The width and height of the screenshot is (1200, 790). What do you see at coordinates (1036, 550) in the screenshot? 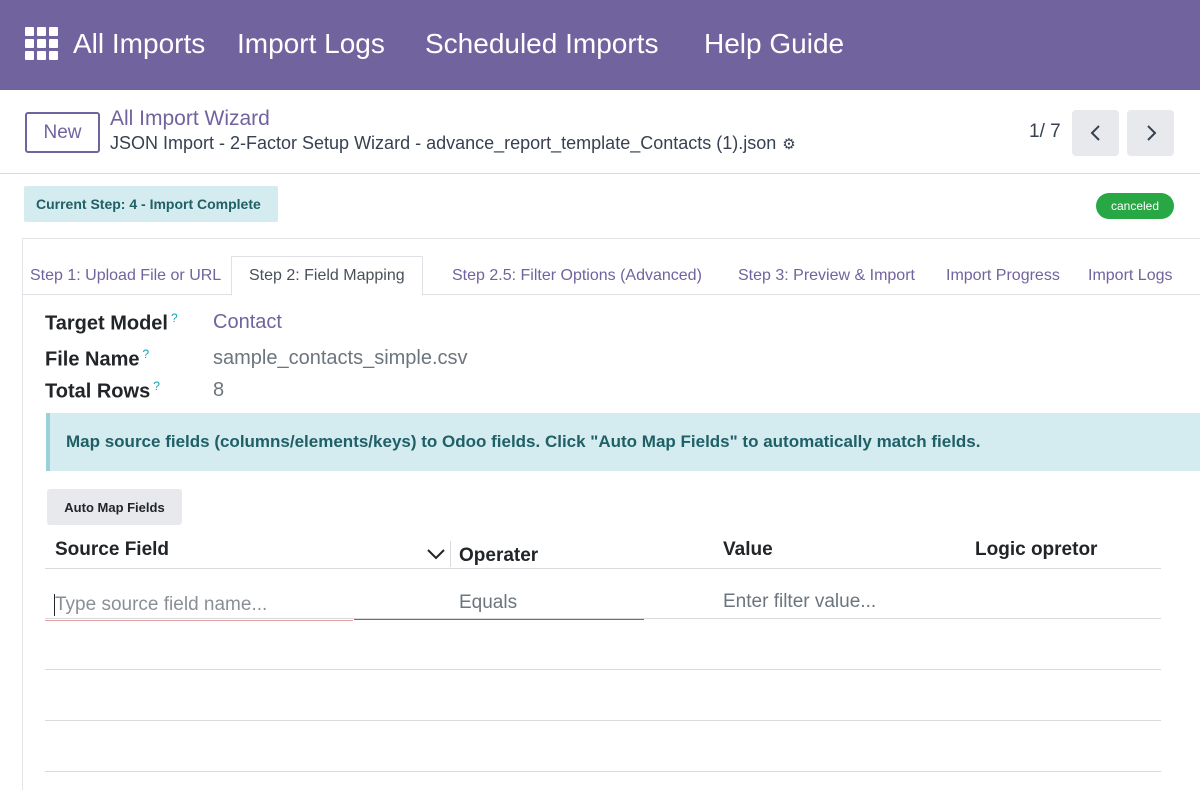
I see `column-header-logic-operator: Logic opretor` at bounding box center [1036, 550].